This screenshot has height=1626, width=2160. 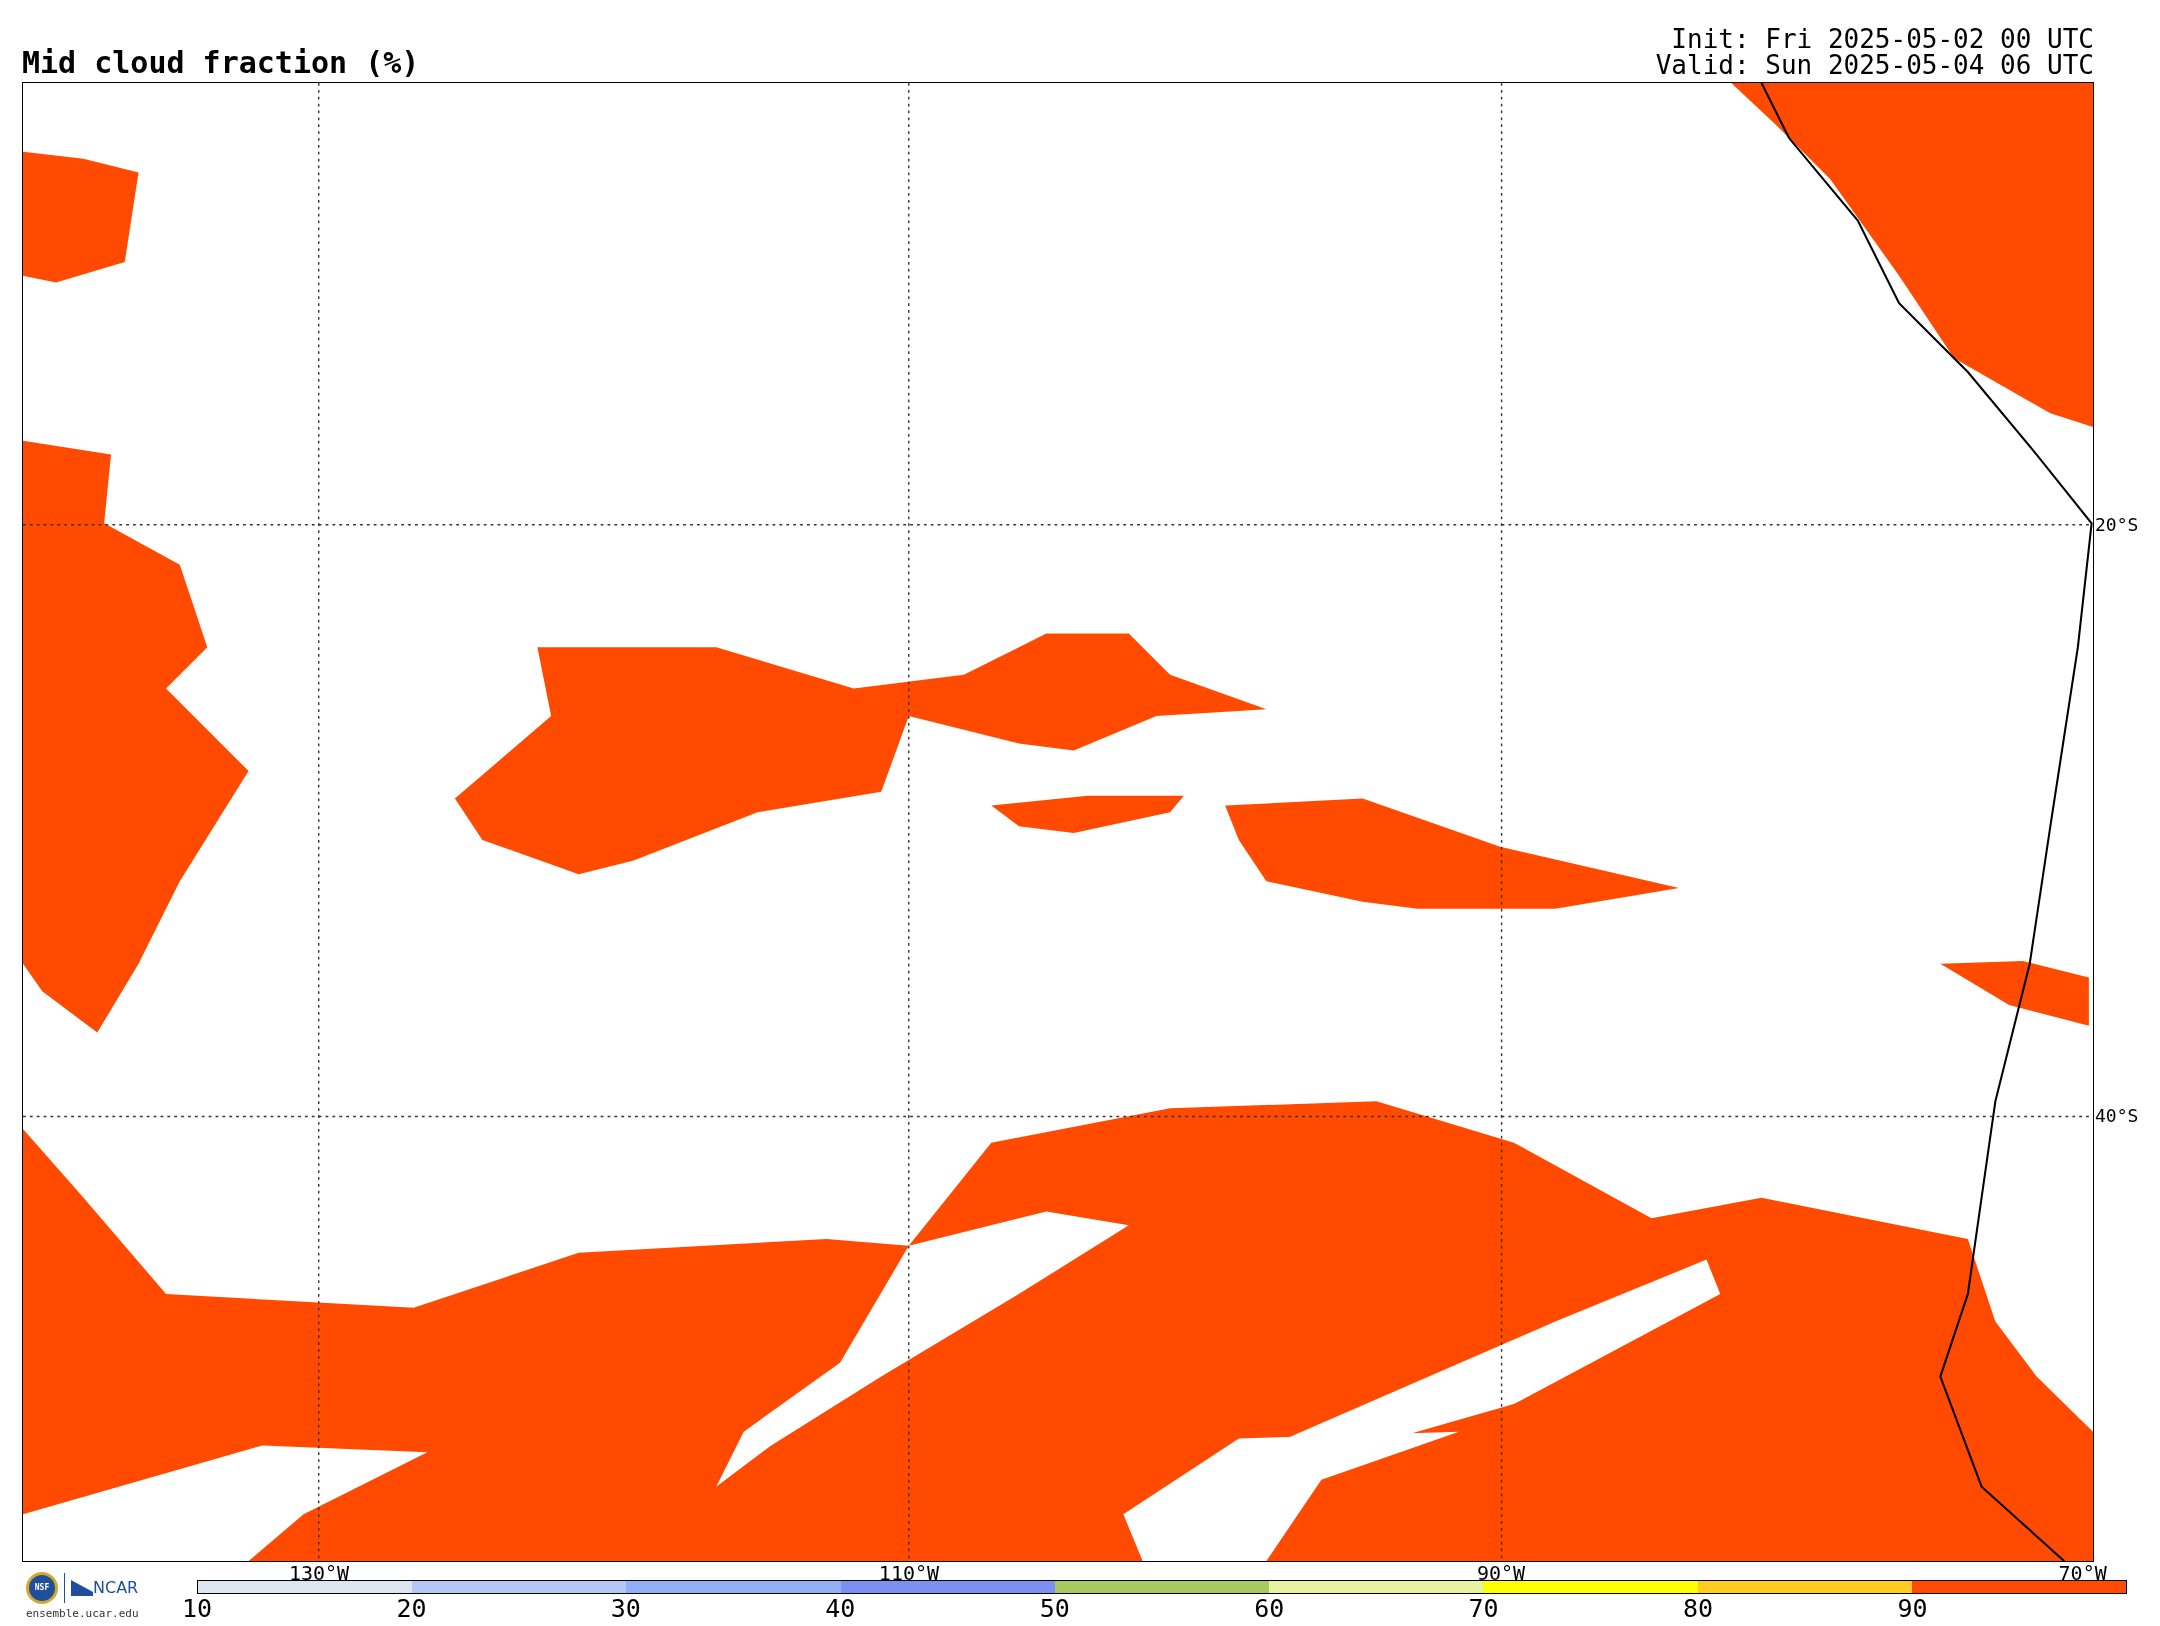 What do you see at coordinates (840, 1609) in the screenshot?
I see `colorbar-tick-label: 40` at bounding box center [840, 1609].